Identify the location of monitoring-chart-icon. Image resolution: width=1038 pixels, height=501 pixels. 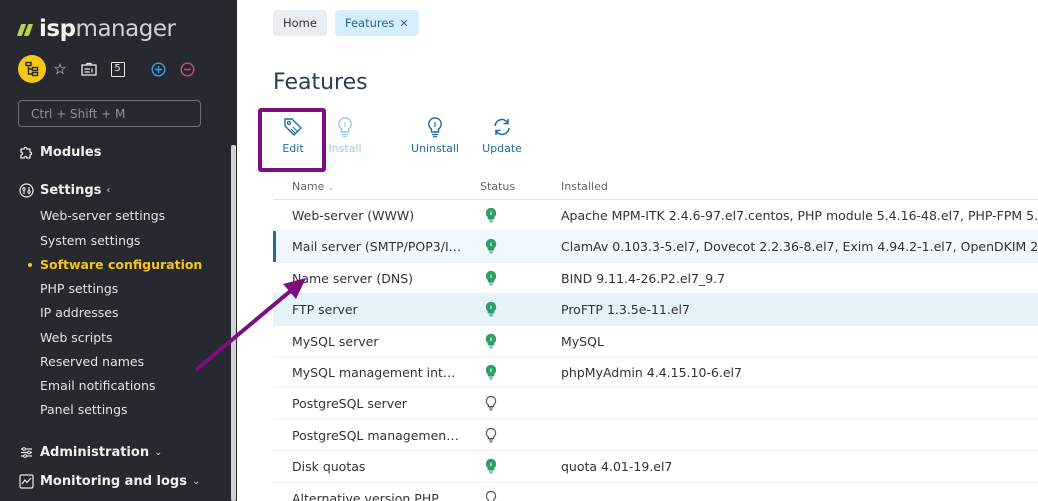
(26, 481).